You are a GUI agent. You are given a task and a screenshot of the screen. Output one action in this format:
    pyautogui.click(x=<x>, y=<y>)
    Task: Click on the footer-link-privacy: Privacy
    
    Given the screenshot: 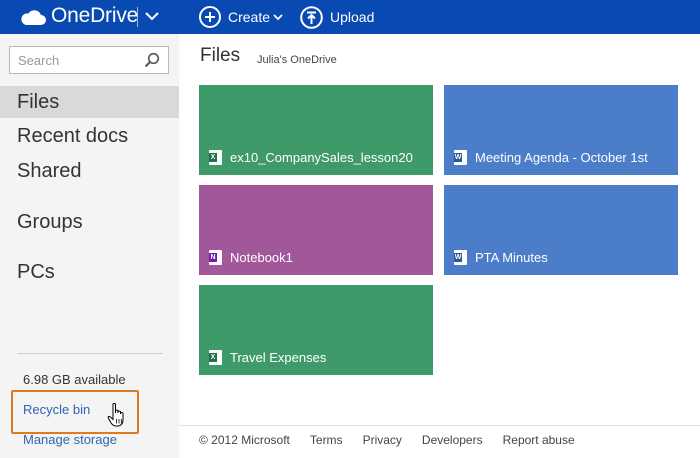 What is the action you would take?
    pyautogui.click(x=382, y=440)
    